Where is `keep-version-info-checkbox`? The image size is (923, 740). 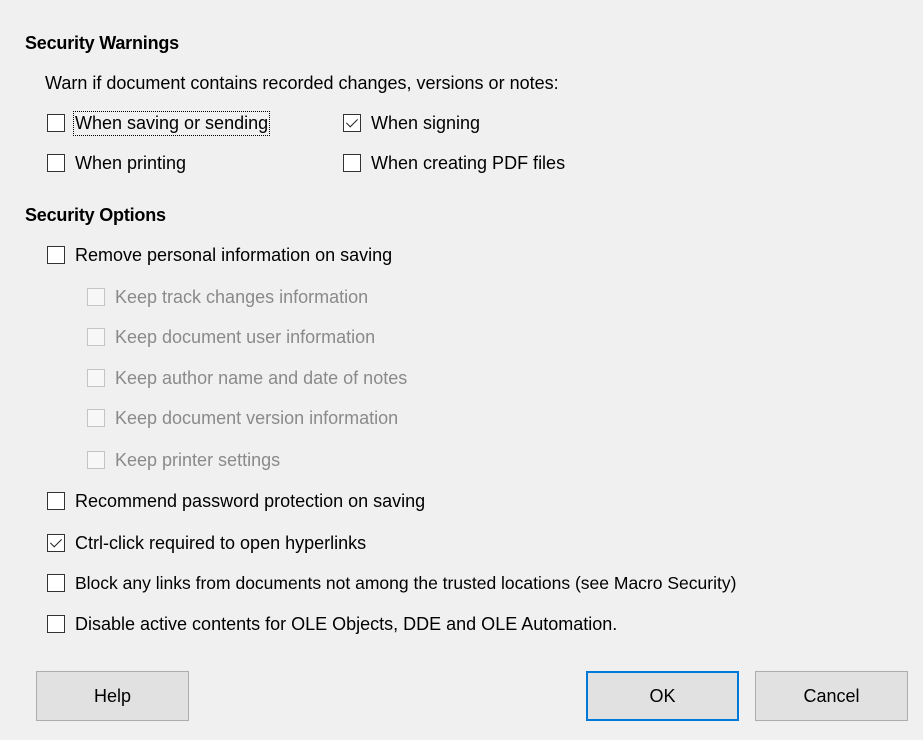
keep-version-info-checkbox is located at coordinates (96, 418).